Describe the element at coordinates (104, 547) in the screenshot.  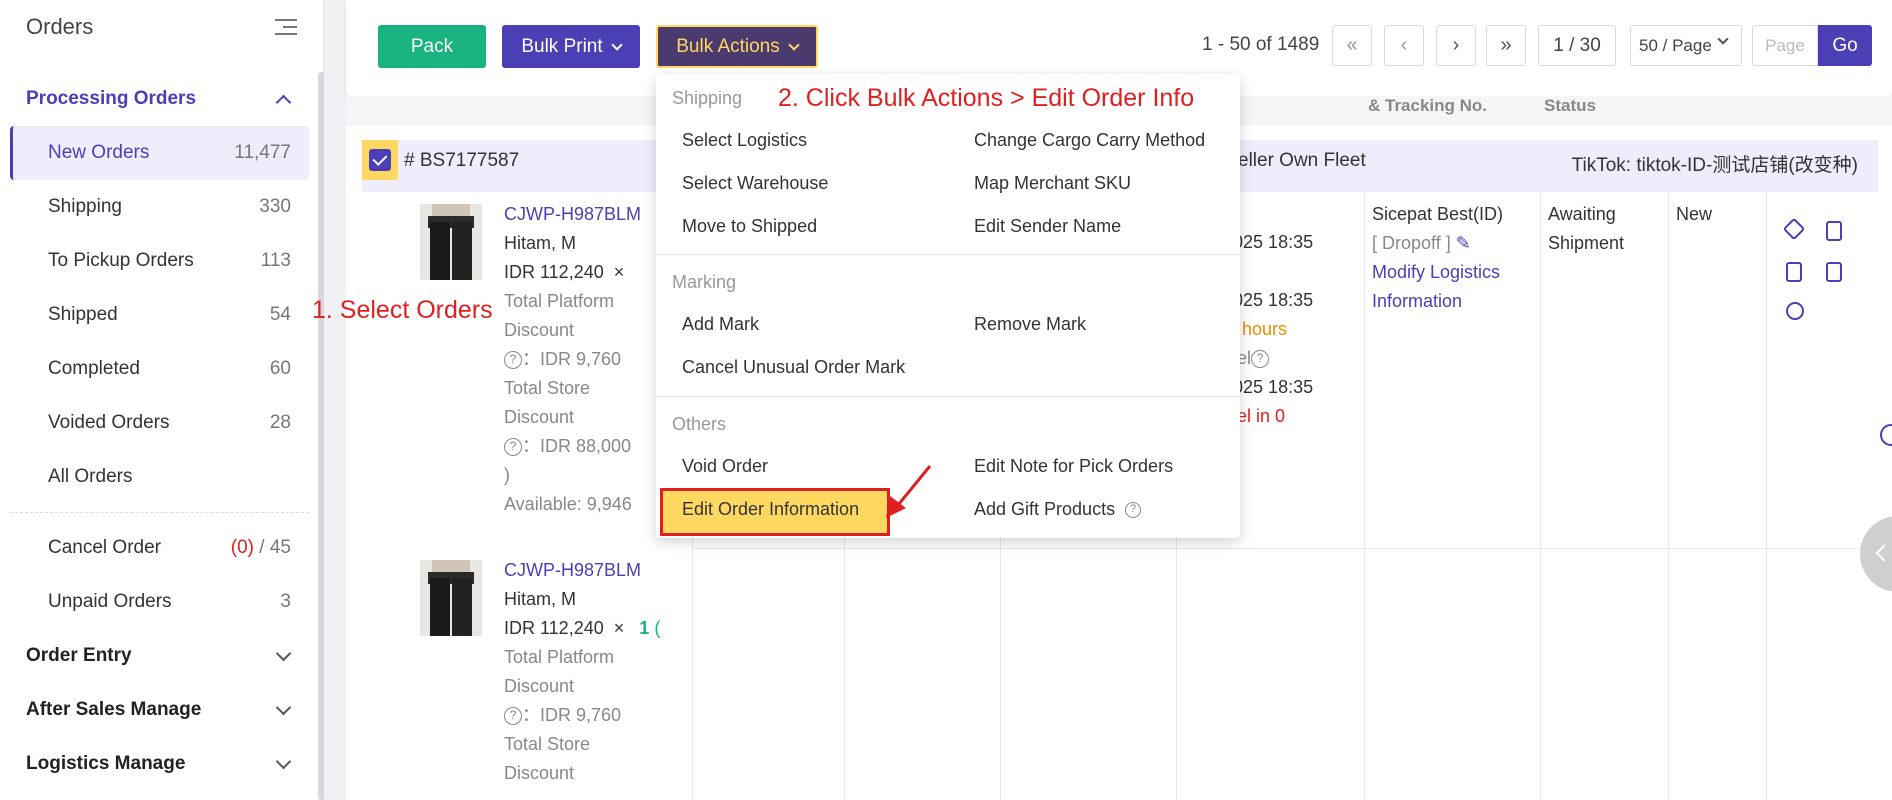
I see `nav-label: Cancel Order` at that location.